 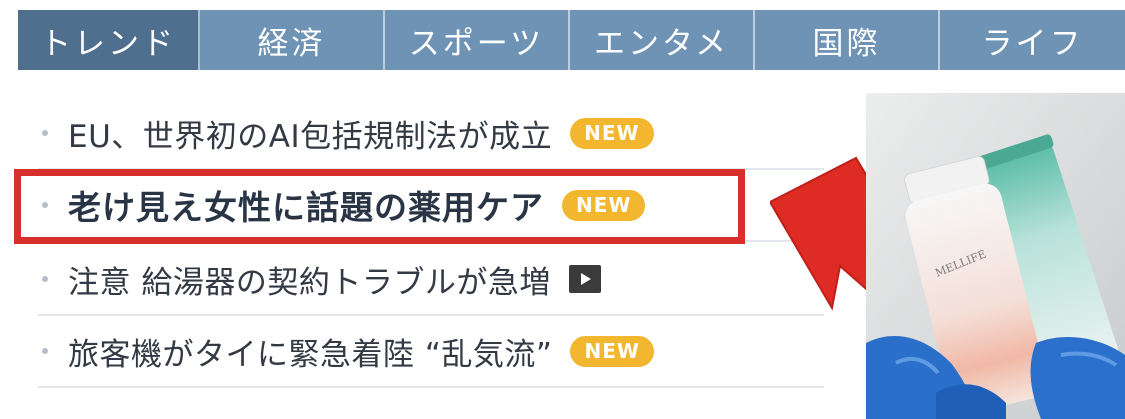 What do you see at coordinates (306, 205) in the screenshot?
I see `news-title: 老け見え女性に話題の薬用ケア` at bounding box center [306, 205].